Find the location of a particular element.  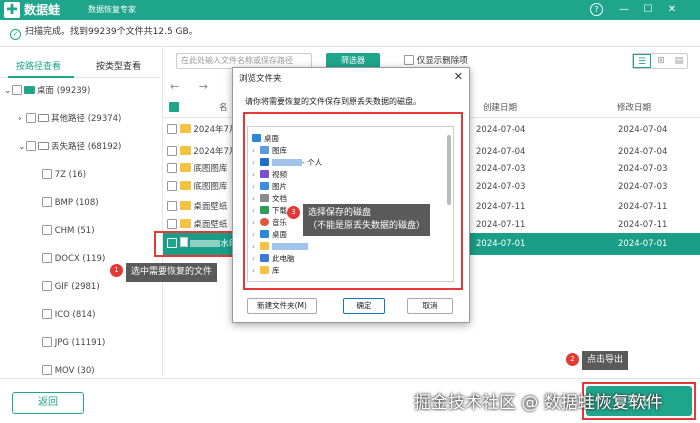

tree-item-desktop: ⌄ 桌面 (99239) is located at coordinates (47, 91).